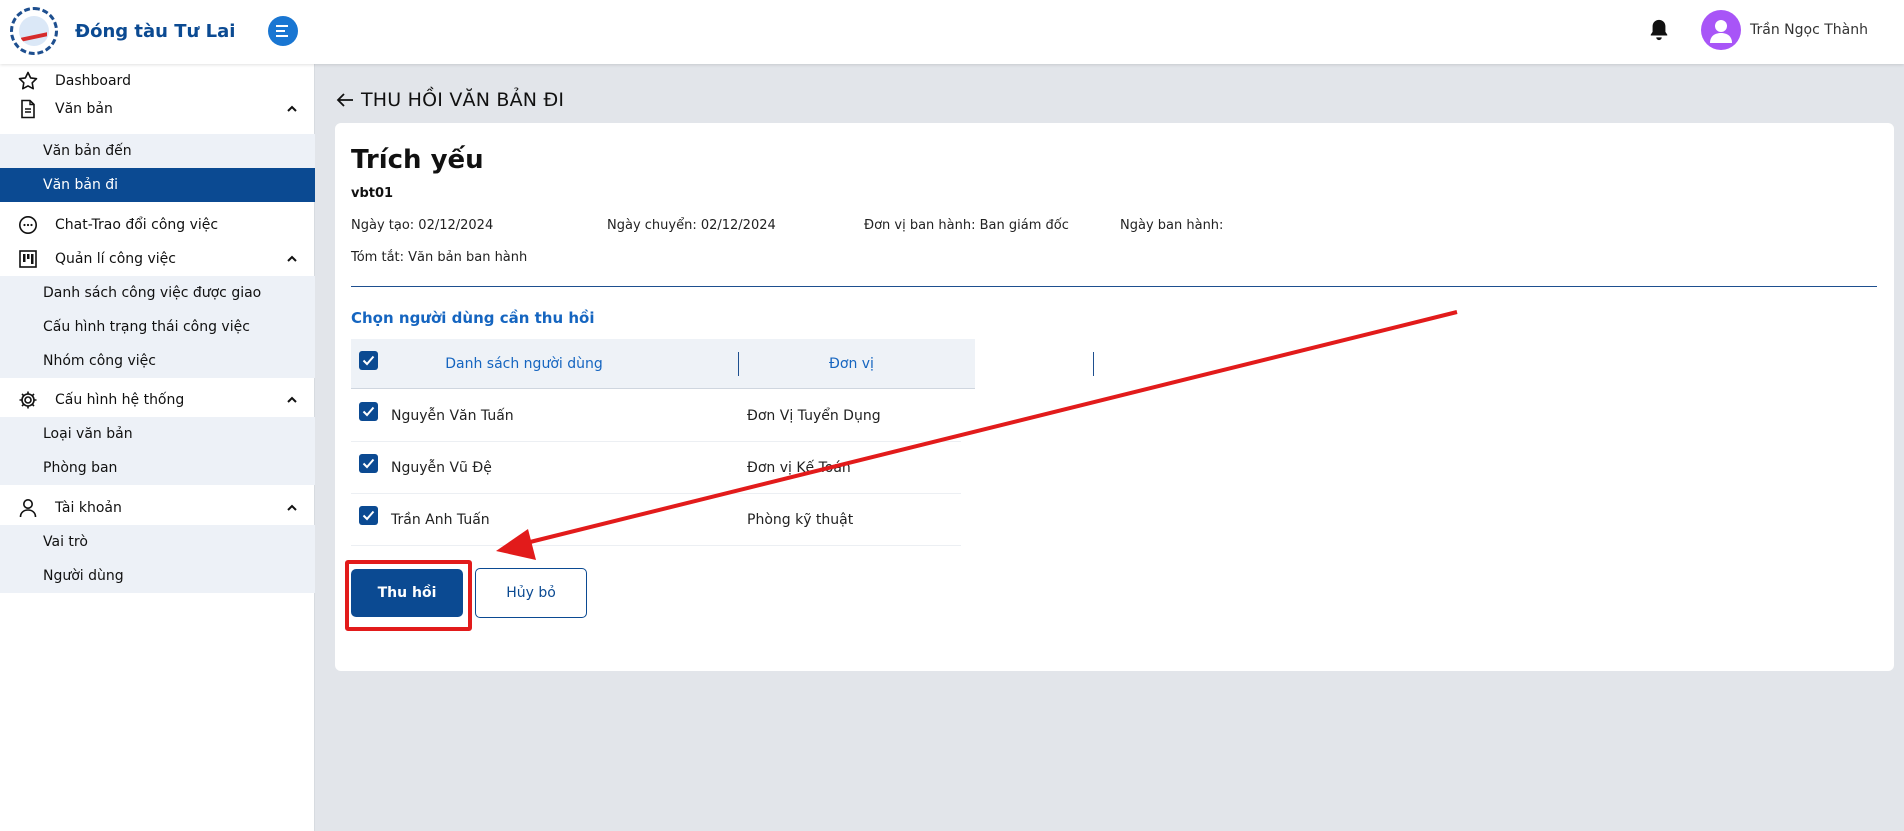 This screenshot has width=1904, height=831. I want to click on sidebar-item-label: Phòng ban, so click(80, 468).